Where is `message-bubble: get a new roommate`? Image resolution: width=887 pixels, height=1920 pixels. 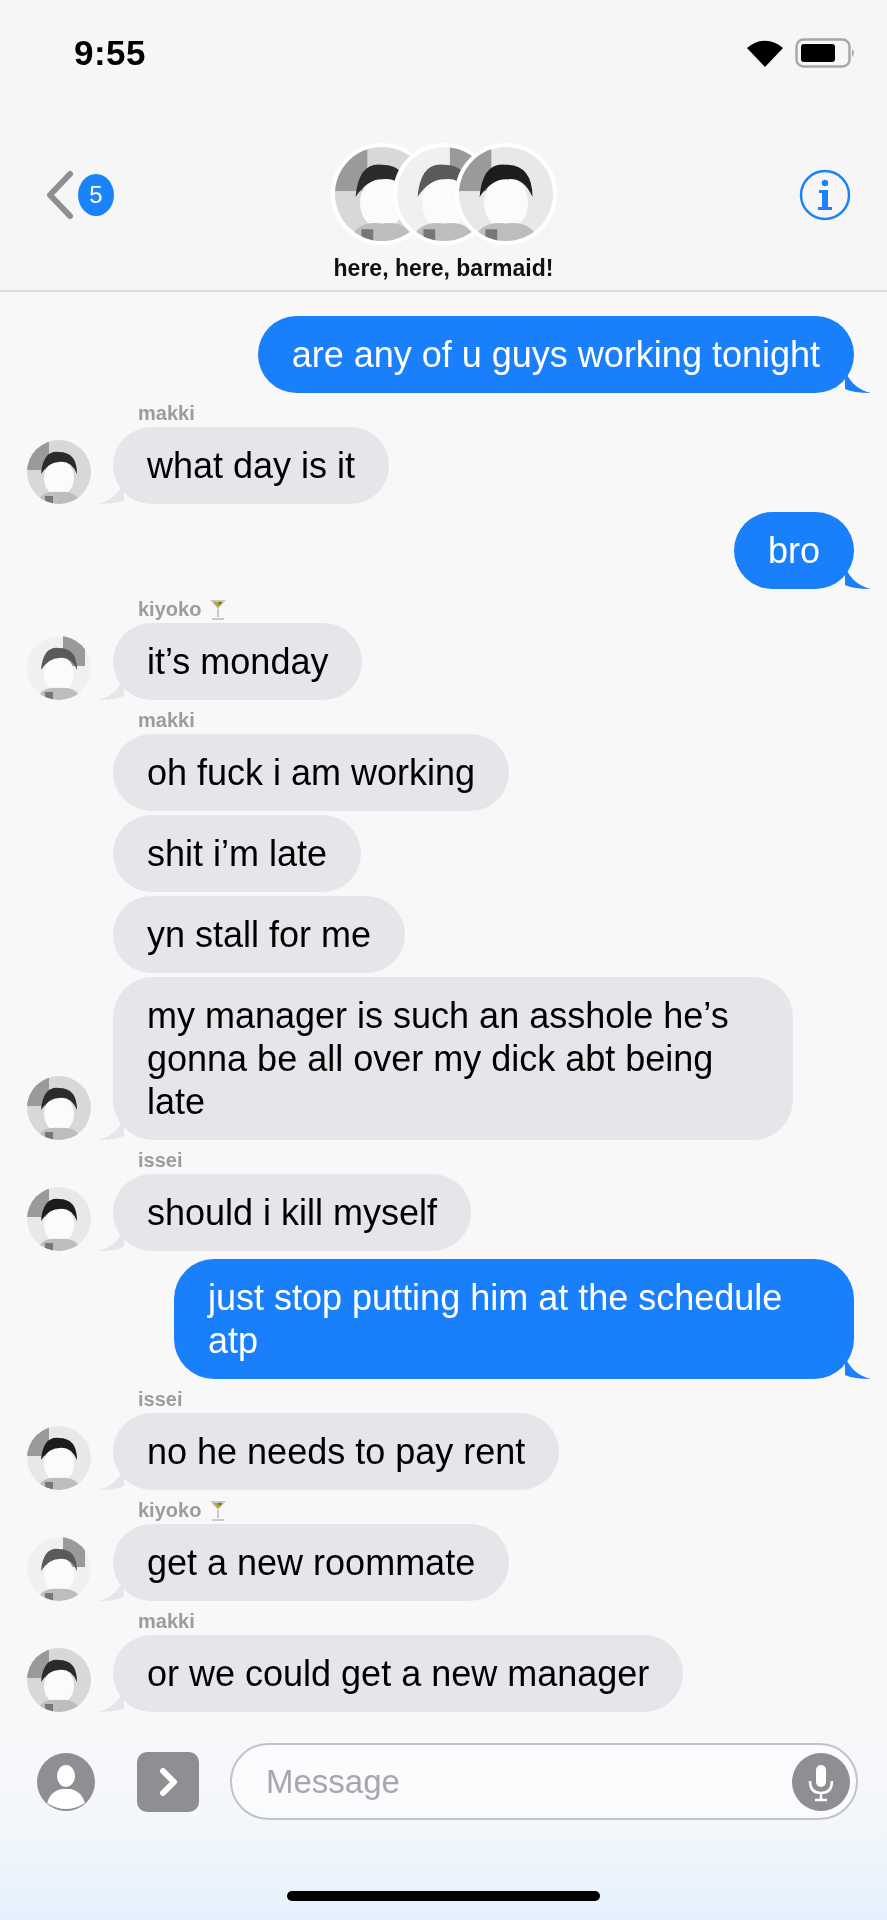 message-bubble: get a new roommate is located at coordinates (311, 1562).